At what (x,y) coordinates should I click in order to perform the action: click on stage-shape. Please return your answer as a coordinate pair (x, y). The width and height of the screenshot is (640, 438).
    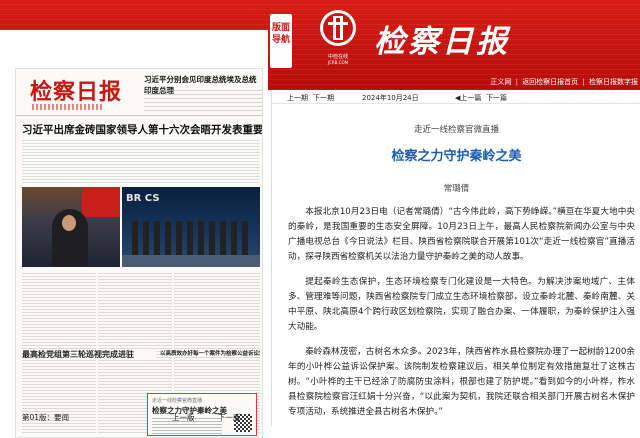
    Looking at the image, I should click on (191, 261).